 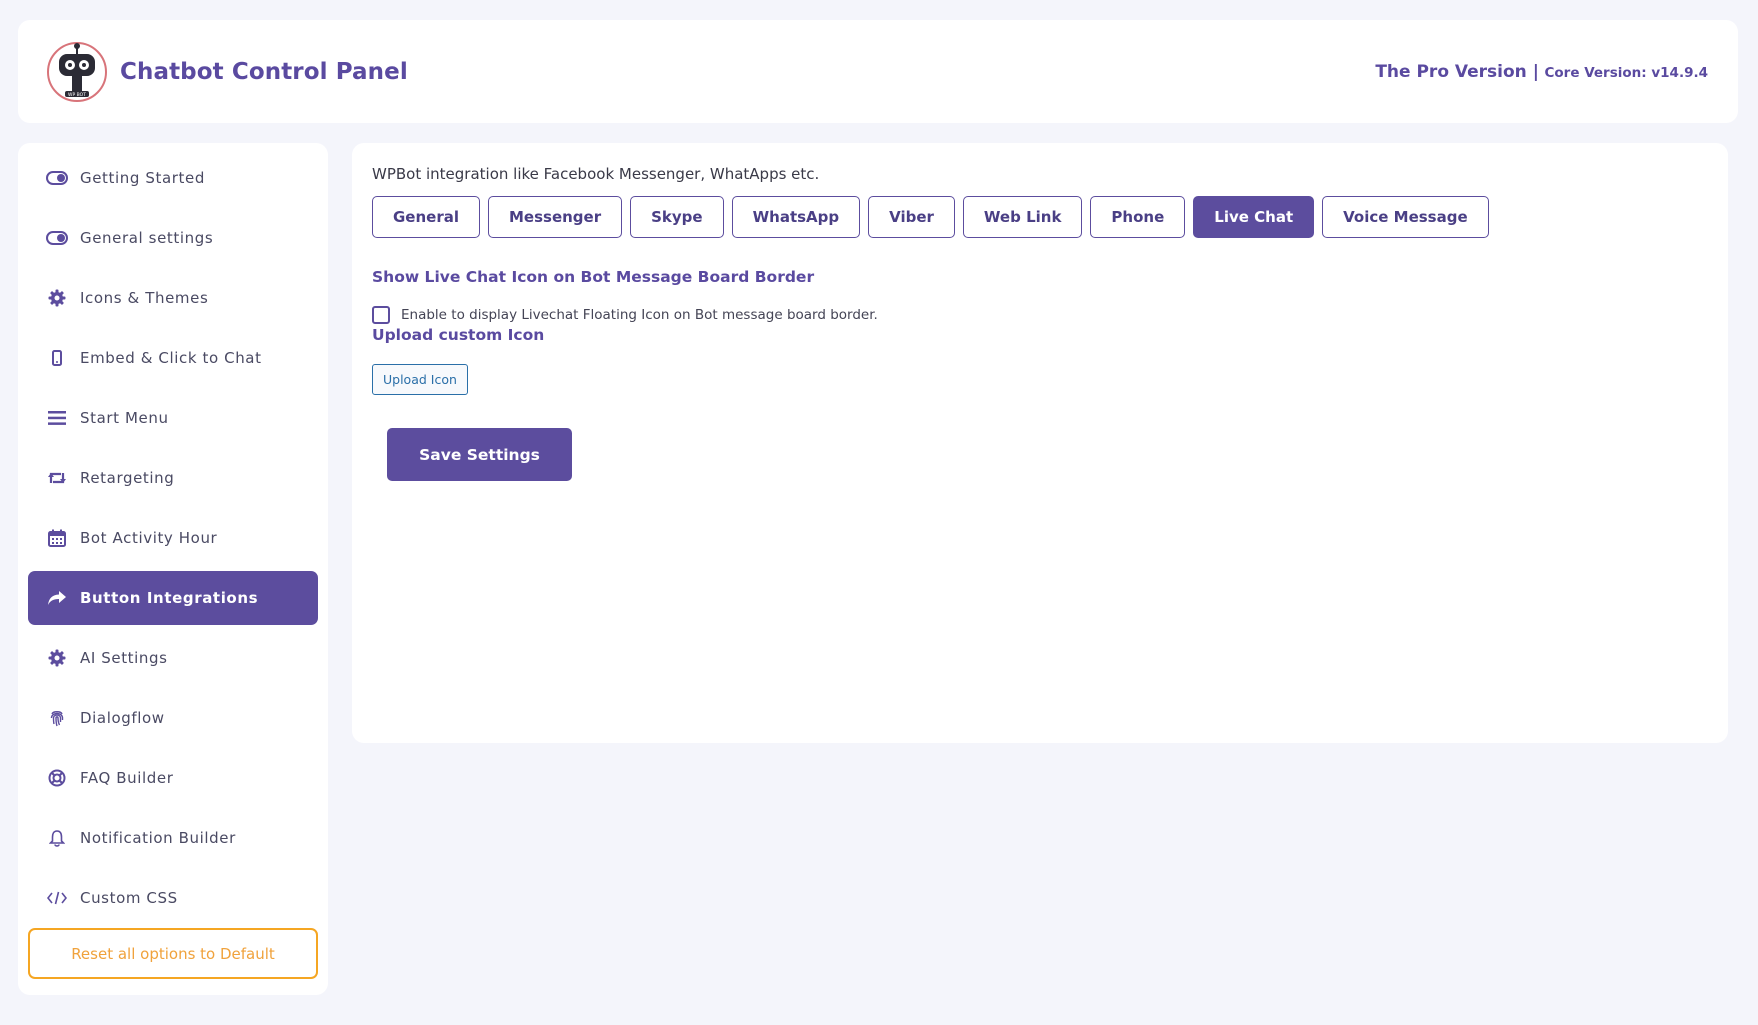 What do you see at coordinates (381, 315) in the screenshot?
I see `livechat-floating-icon-checkbox` at bounding box center [381, 315].